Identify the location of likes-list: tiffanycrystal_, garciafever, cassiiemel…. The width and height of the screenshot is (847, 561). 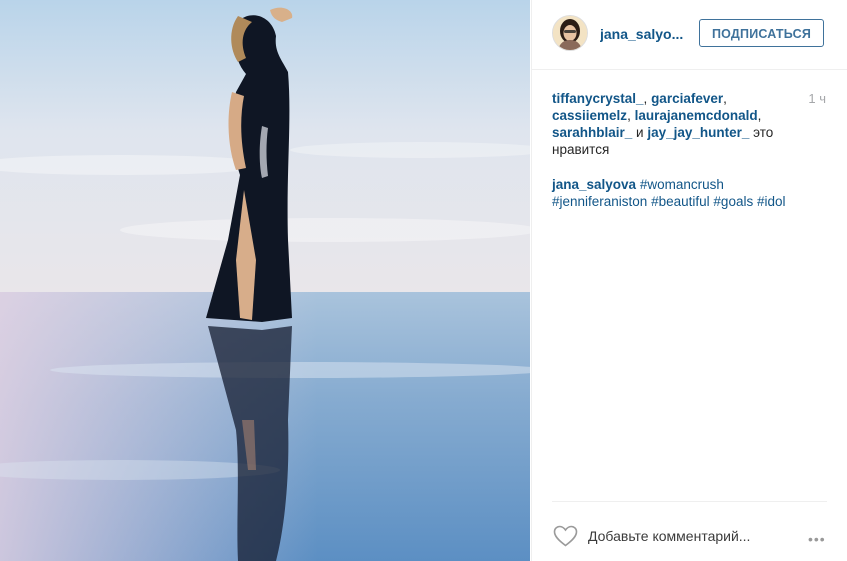
(672, 124).